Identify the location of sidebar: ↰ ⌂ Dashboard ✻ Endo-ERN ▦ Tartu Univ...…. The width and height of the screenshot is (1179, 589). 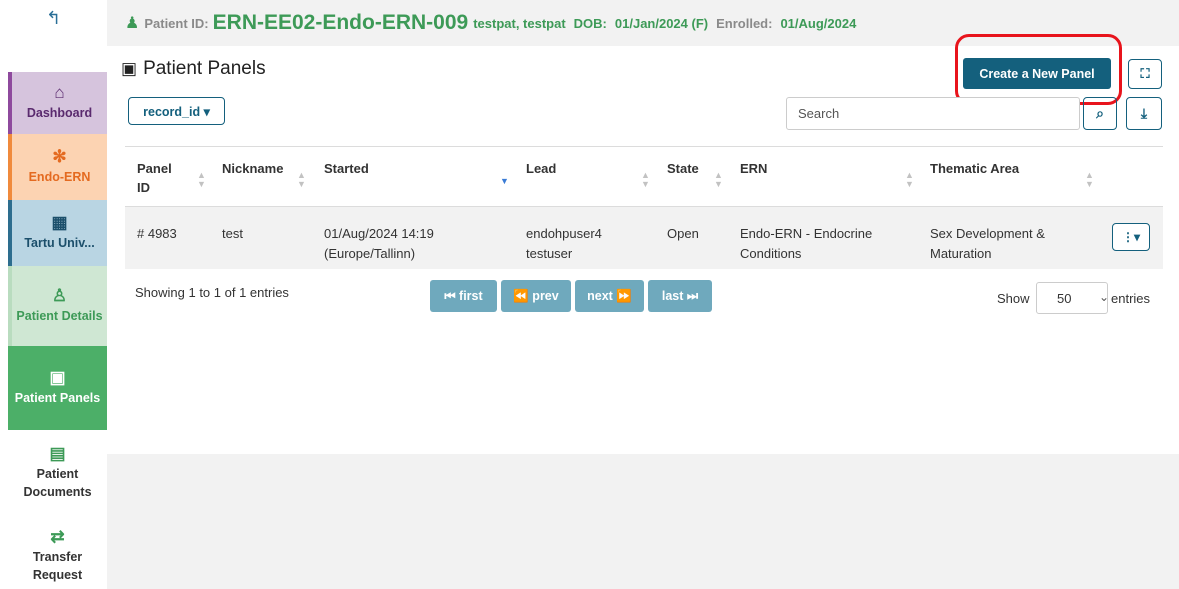
(57, 294).